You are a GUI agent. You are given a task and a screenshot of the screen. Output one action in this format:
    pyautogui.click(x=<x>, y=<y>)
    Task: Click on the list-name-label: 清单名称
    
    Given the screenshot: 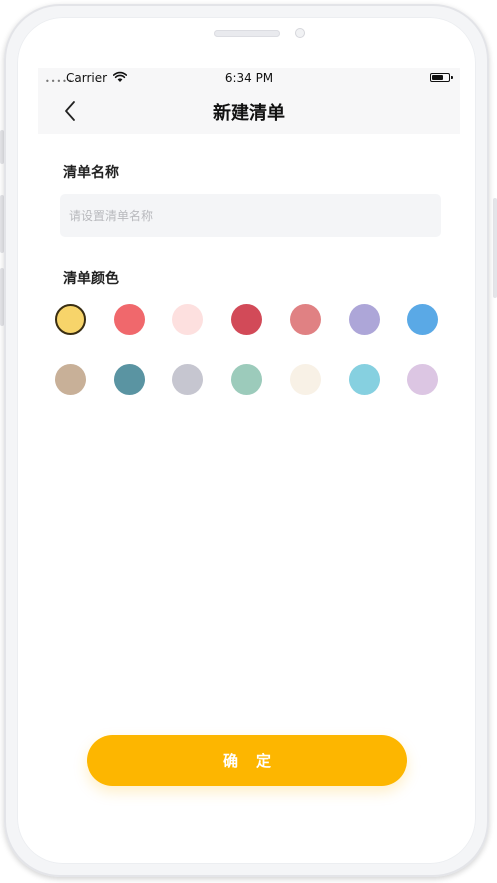 What is the action you would take?
    pyautogui.click(x=91, y=173)
    